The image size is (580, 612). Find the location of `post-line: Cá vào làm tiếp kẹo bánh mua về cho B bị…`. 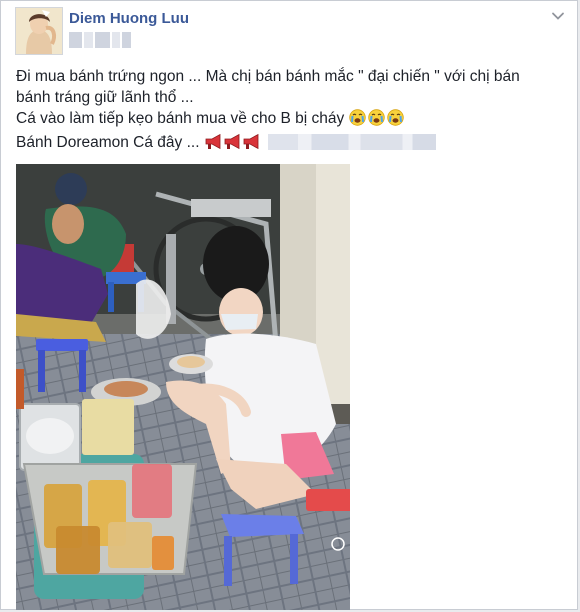

post-line: Cá vào làm tiếp kẹo bánh mua về cho B bị… is located at coordinates (180, 118).